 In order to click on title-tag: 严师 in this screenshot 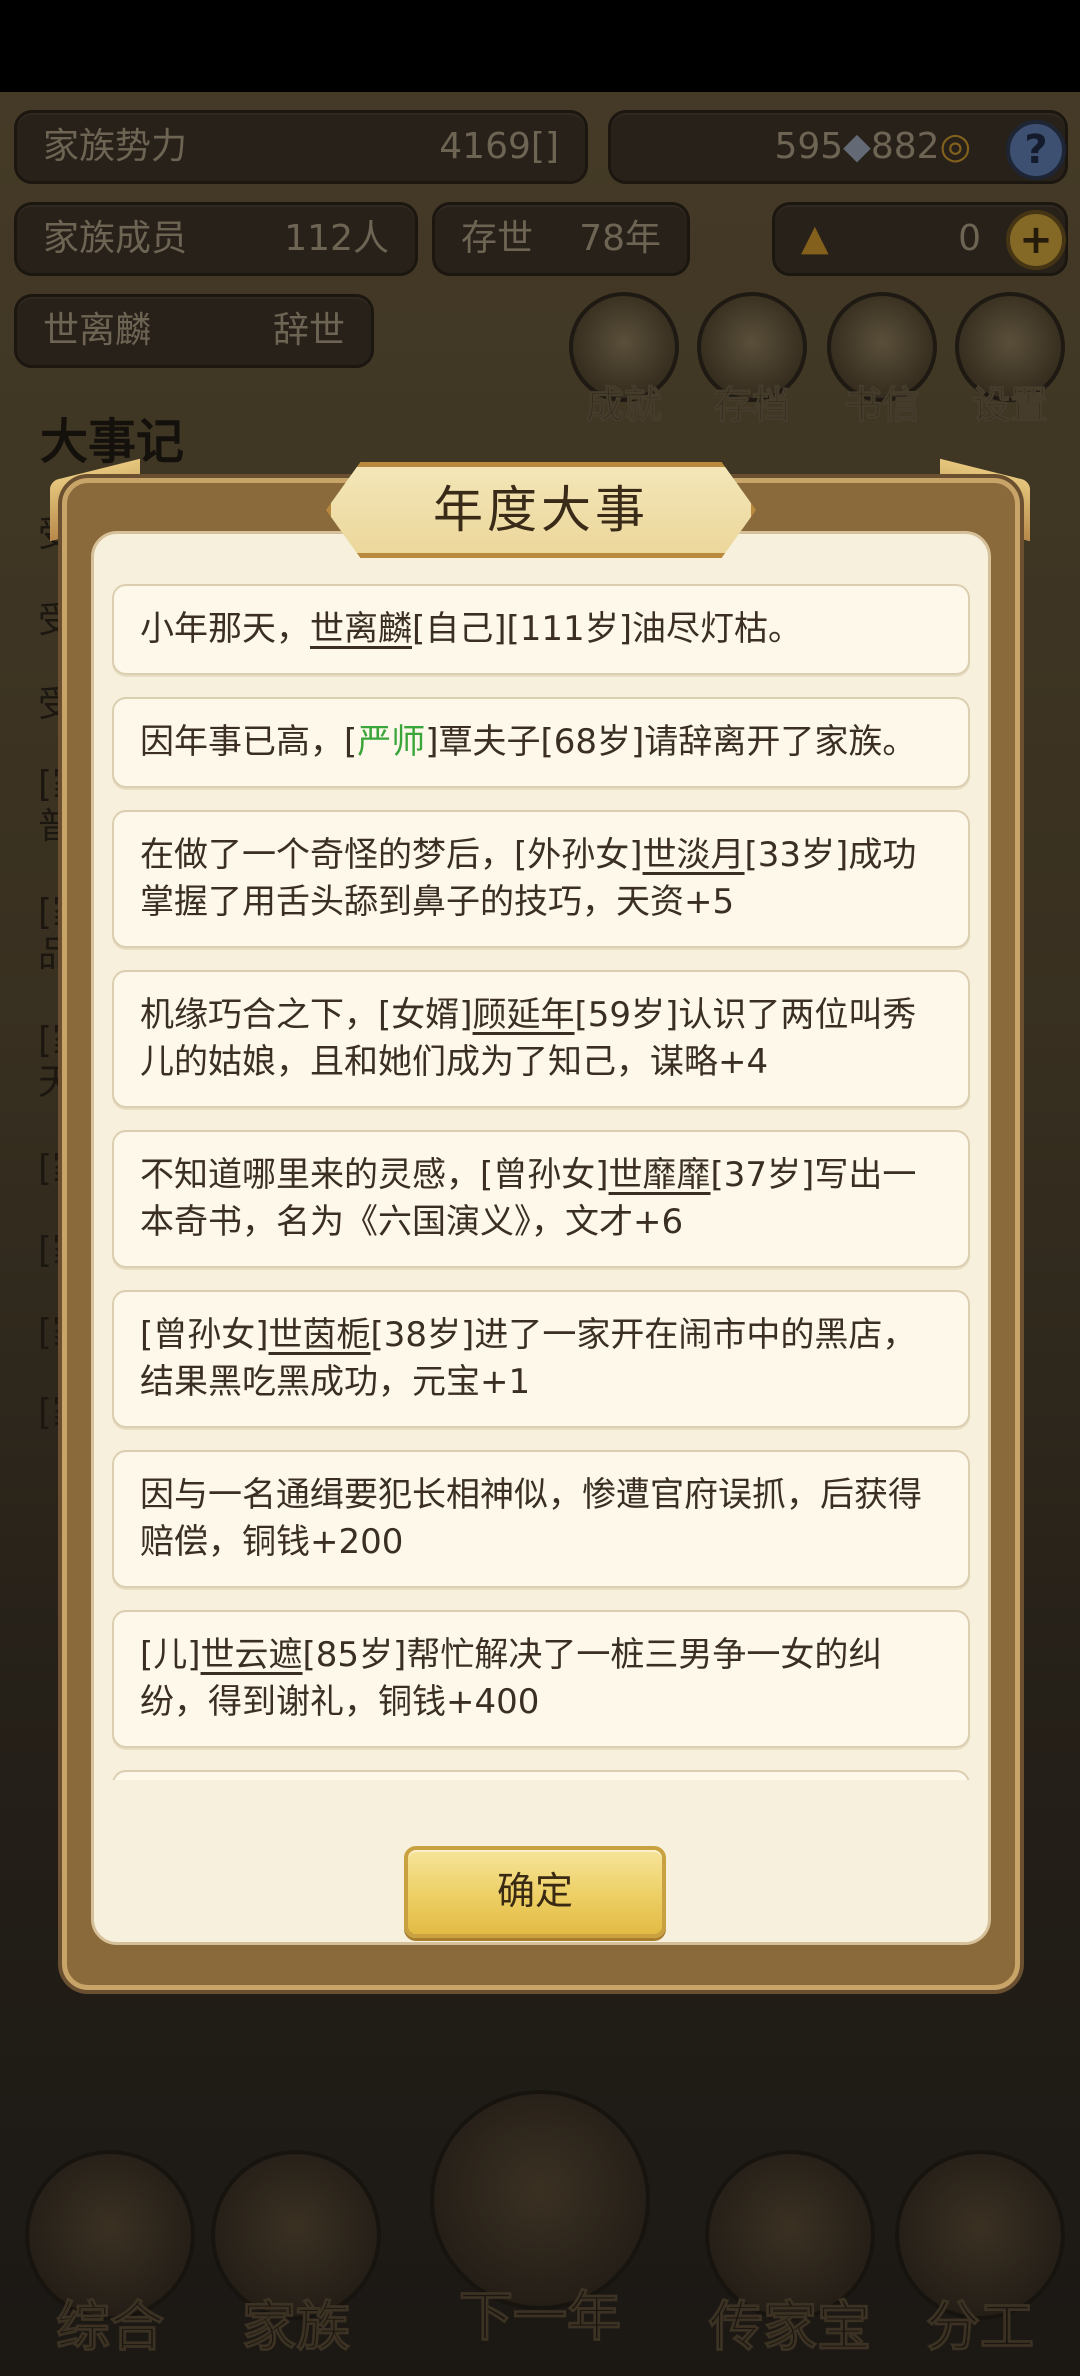, I will do `click(391, 742)`.